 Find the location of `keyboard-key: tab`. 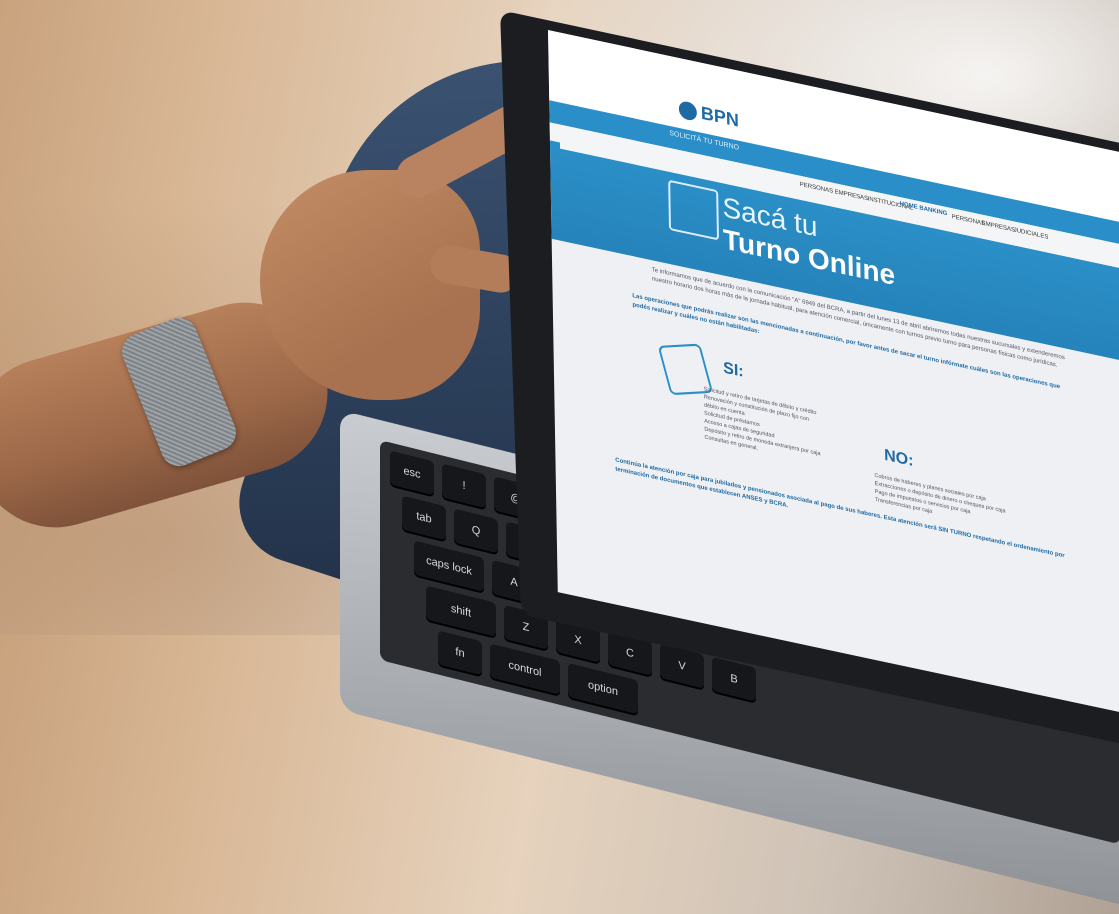

keyboard-key: tab is located at coordinates (424, 518).